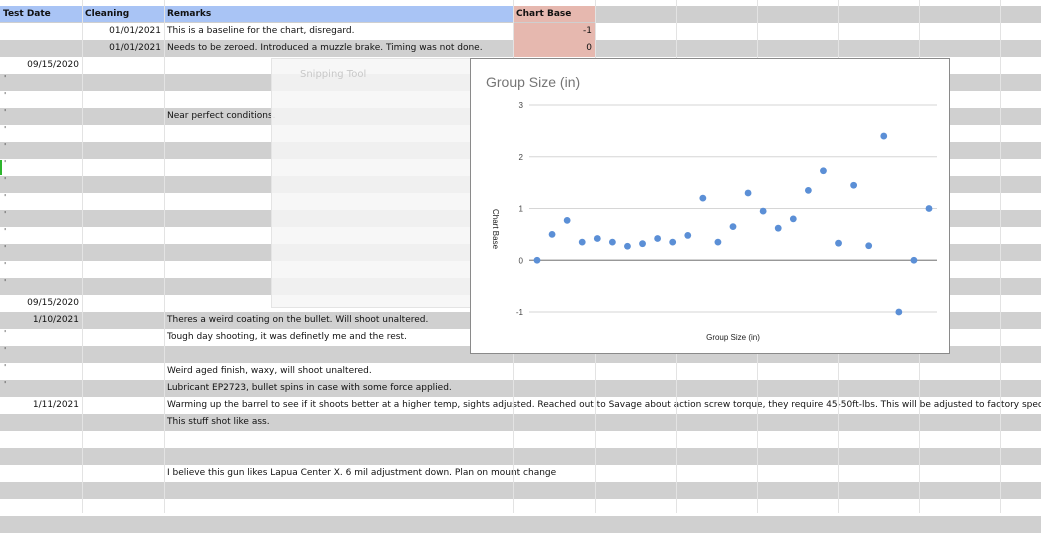 The height and width of the screenshot is (533, 1041). I want to click on table-row: This stuff shot like ass., so click(520, 422).